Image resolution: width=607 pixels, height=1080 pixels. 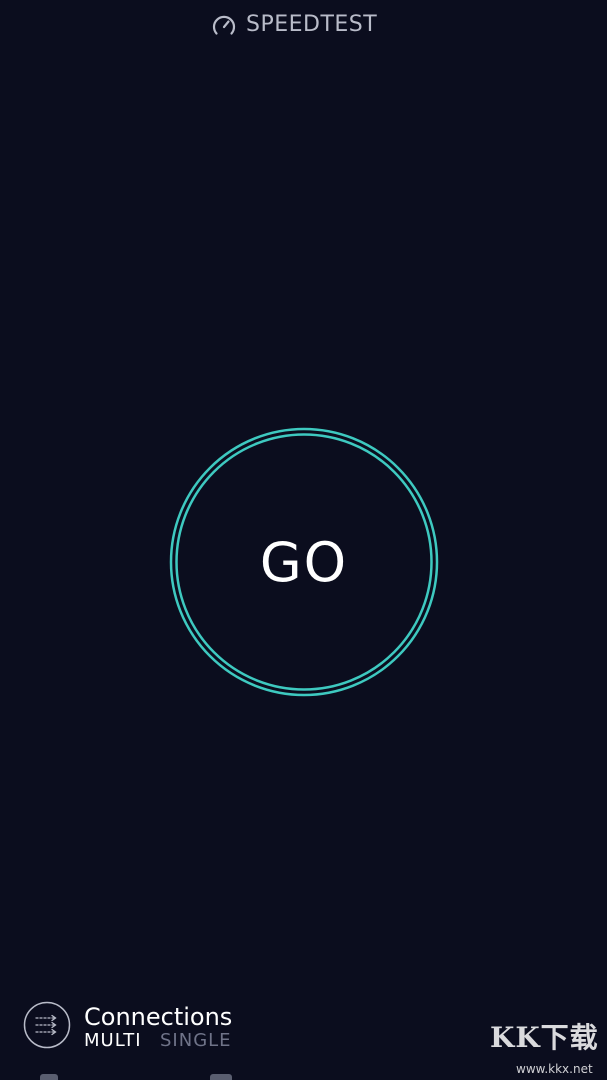 I want to click on go-button: GO, so click(x=304, y=562).